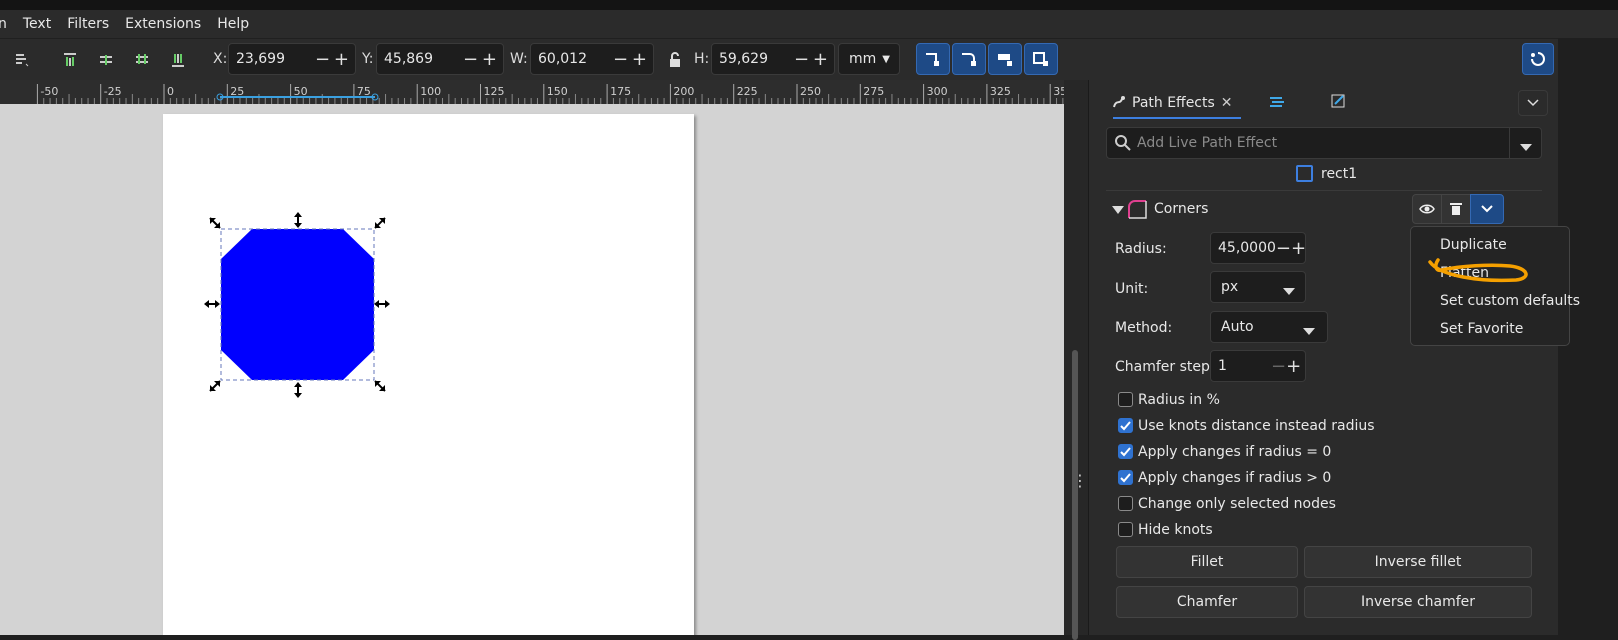 The image size is (1618, 640). What do you see at coordinates (809, 5) in the screenshot?
I see `title-bar` at bounding box center [809, 5].